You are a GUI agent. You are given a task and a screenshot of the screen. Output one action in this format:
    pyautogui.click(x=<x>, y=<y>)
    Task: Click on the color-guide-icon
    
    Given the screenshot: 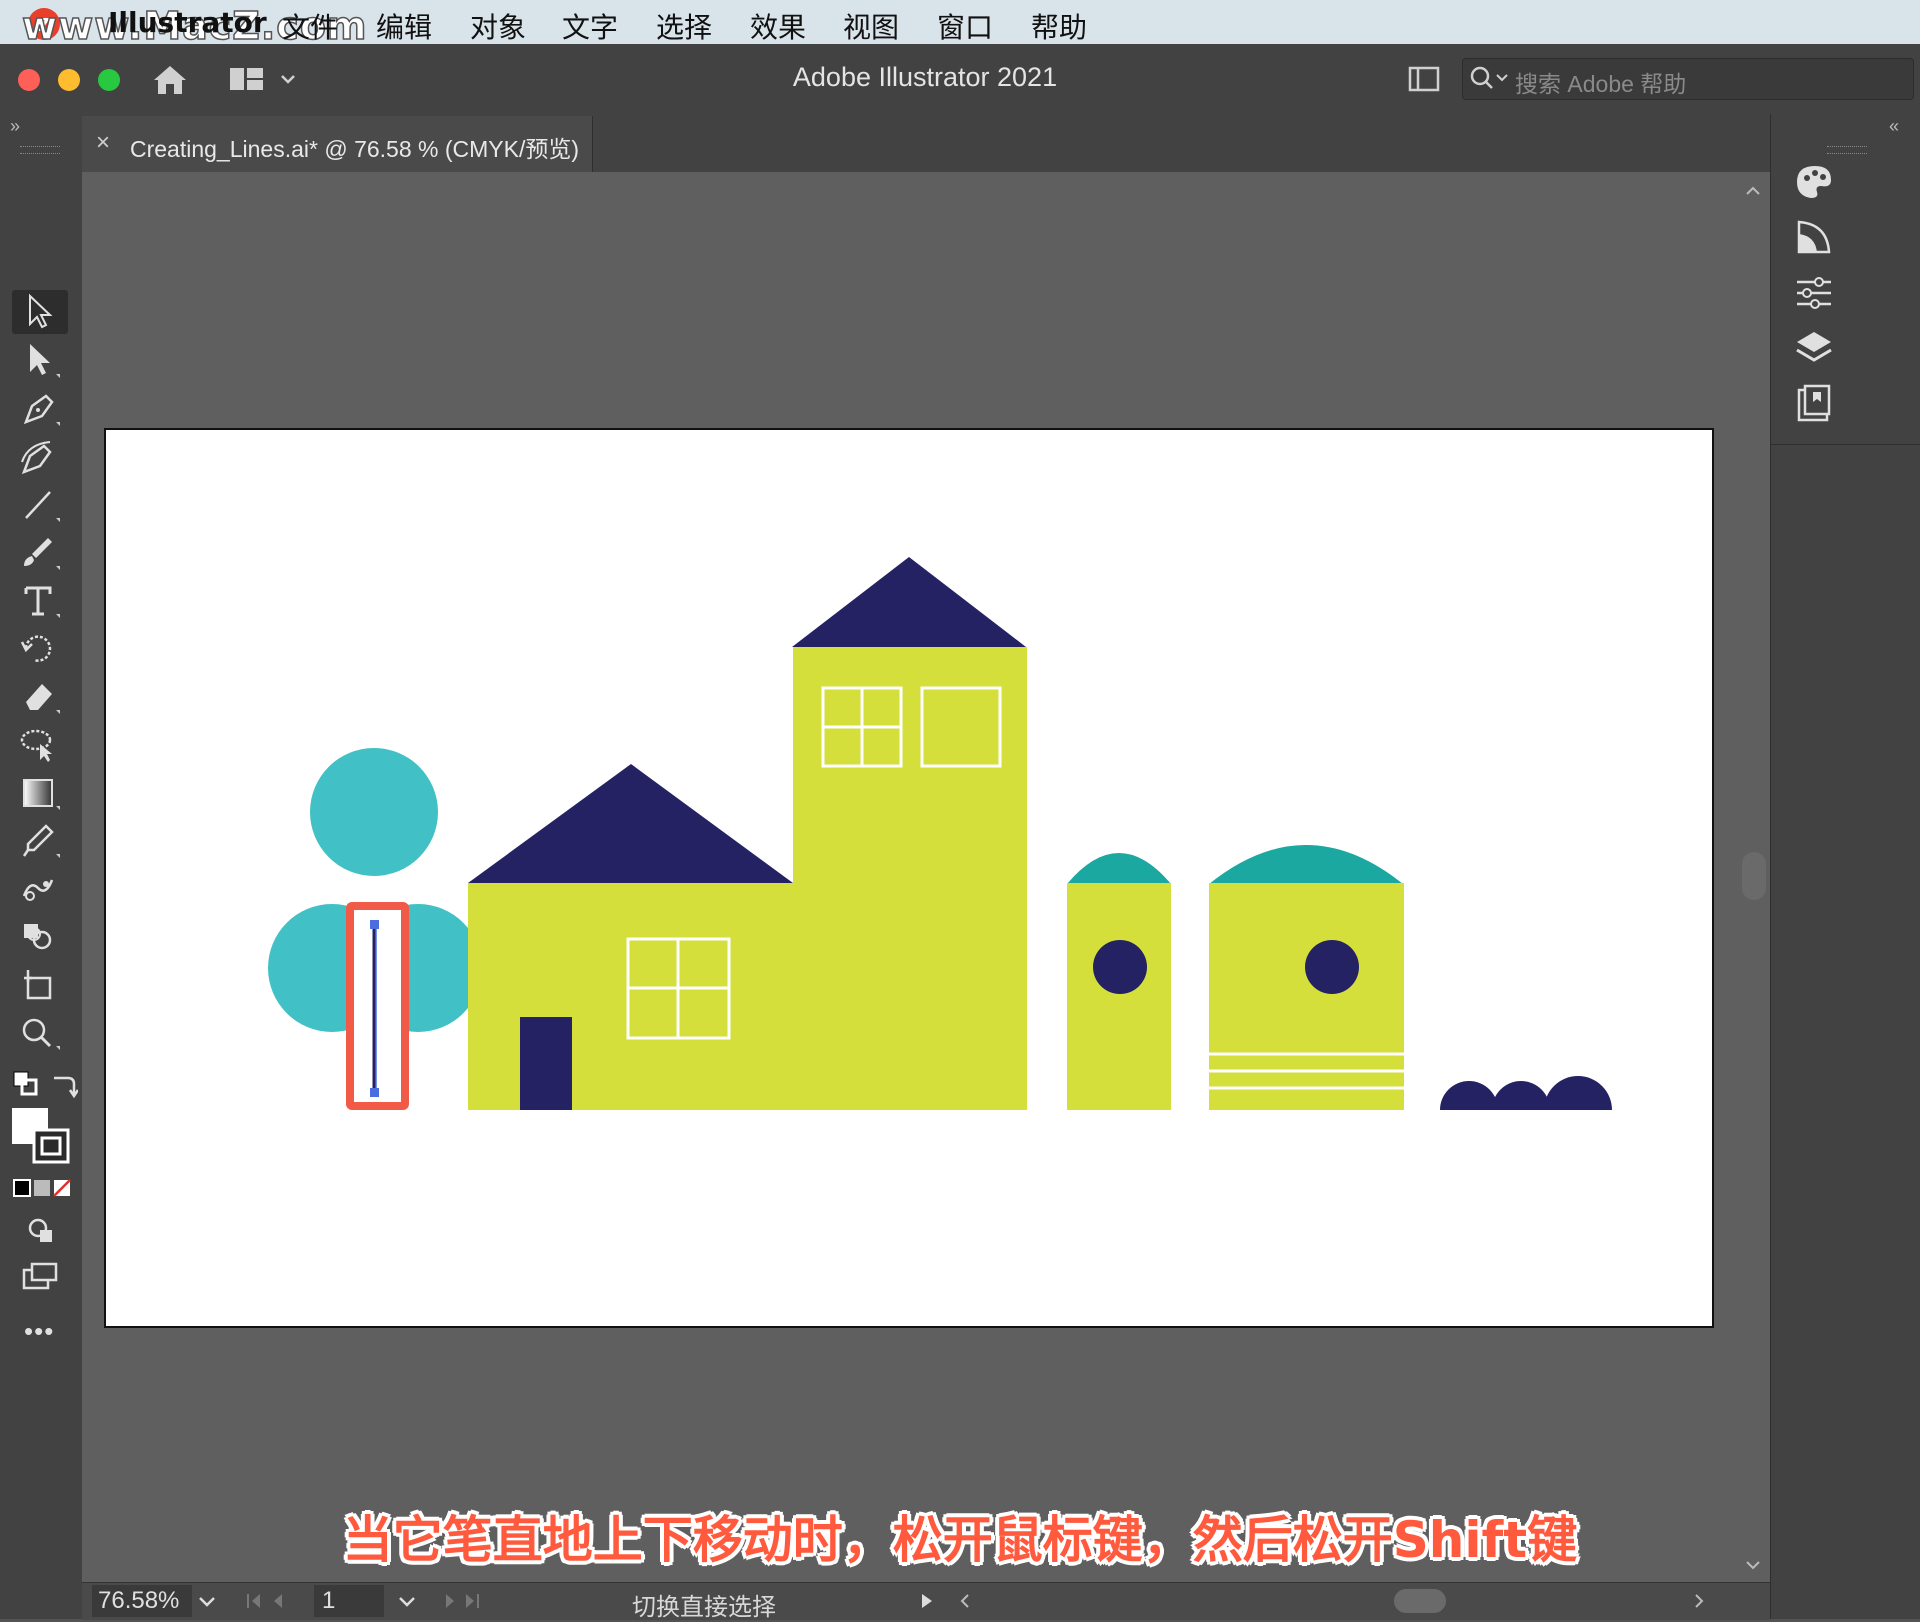 What is the action you would take?
    pyautogui.click(x=1814, y=237)
    